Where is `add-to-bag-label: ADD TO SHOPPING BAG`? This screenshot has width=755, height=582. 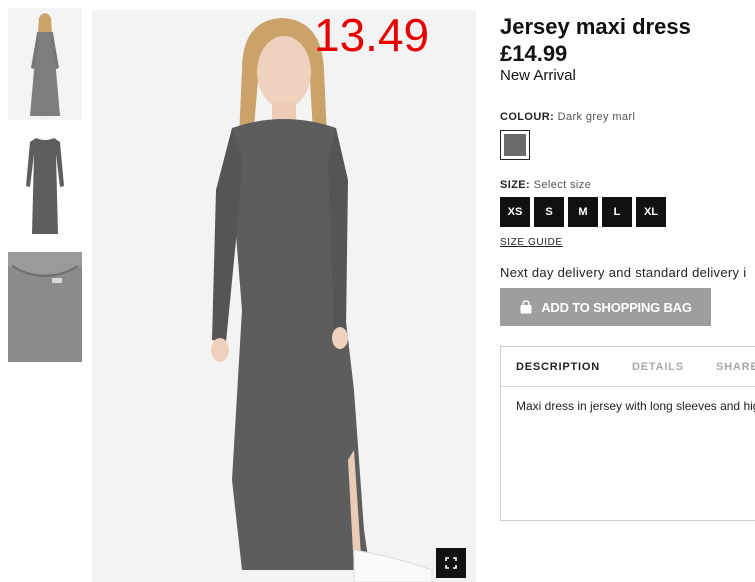
add-to-bag-label: ADD TO SHOPPING BAG is located at coordinates (616, 307).